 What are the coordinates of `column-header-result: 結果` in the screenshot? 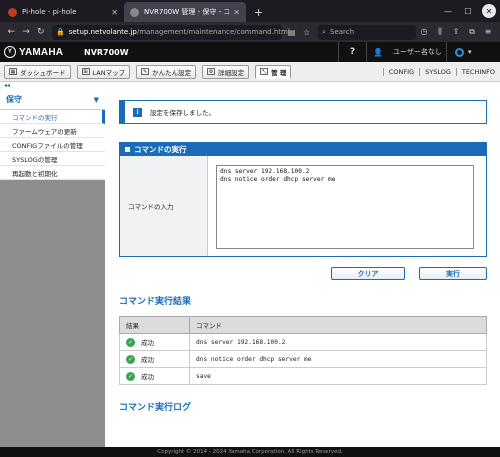 It's located at (154, 325).